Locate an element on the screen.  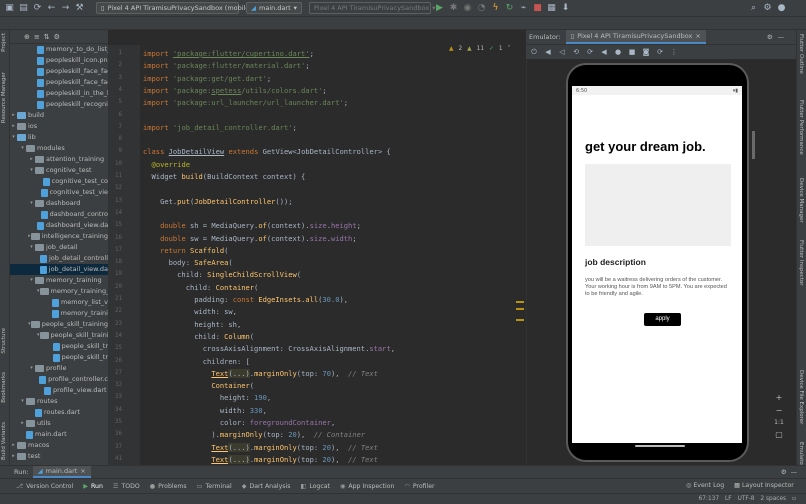
code-line: child: Container( is located at coordinates (201, 287).